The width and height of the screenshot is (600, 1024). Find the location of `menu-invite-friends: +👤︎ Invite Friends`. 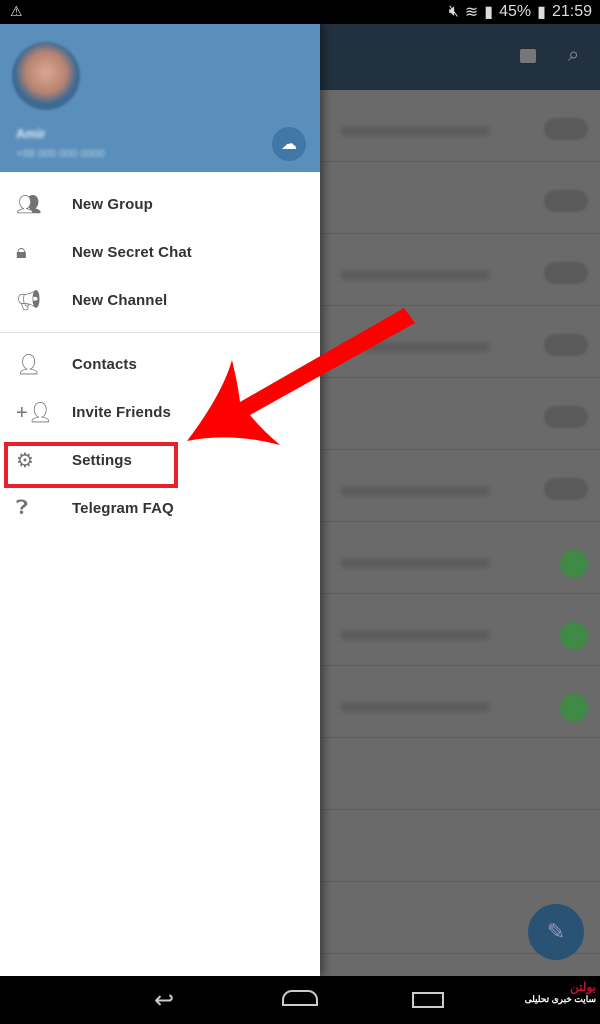

menu-invite-friends: +👤︎ Invite Friends is located at coordinates (160, 412).